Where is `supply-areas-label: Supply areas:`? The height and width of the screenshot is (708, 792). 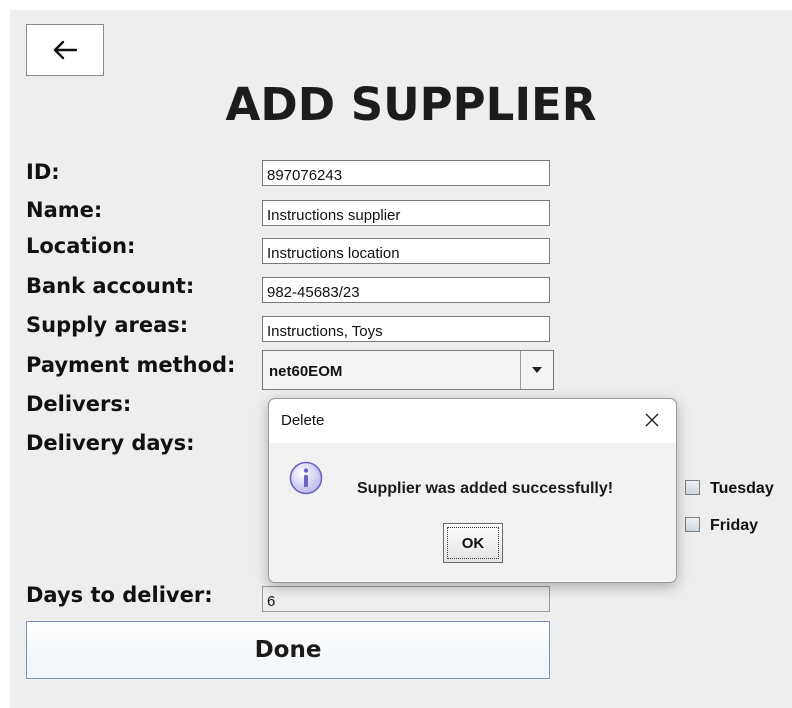
supply-areas-label: Supply areas: is located at coordinates (107, 325).